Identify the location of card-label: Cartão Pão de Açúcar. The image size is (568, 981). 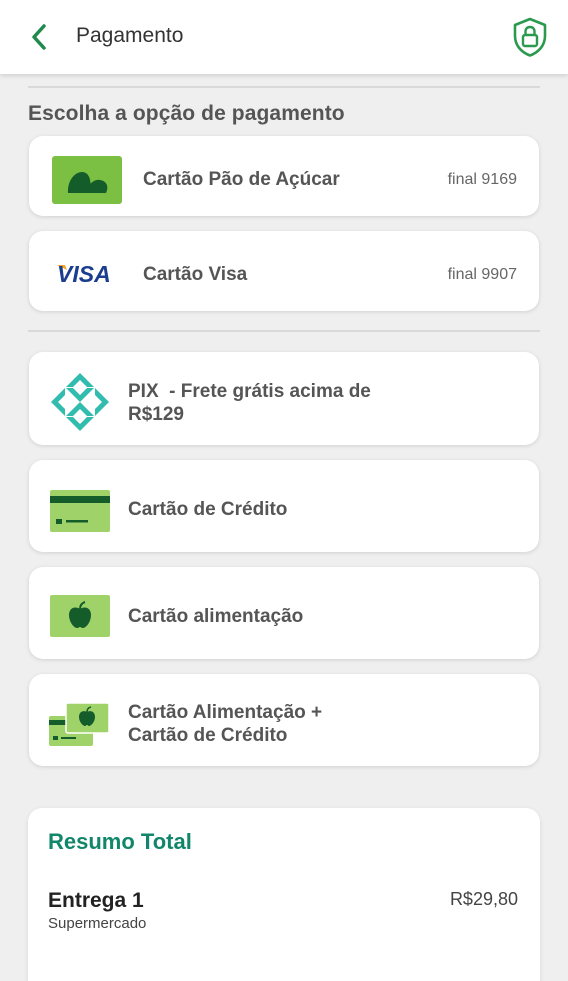
(241, 179).